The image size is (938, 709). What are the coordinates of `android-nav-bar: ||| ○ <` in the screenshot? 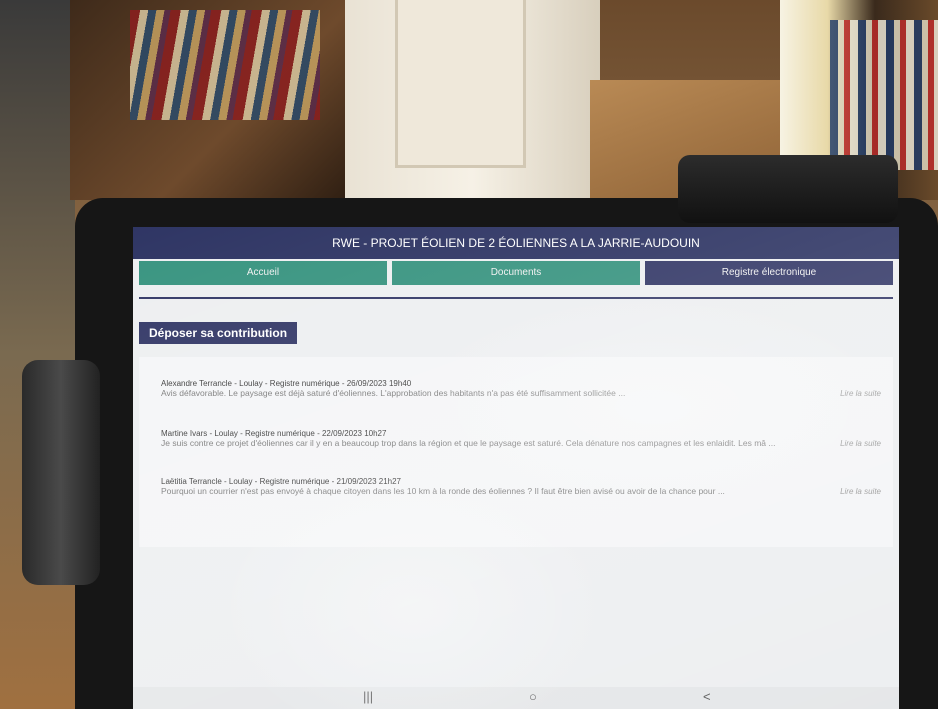 It's located at (516, 698).